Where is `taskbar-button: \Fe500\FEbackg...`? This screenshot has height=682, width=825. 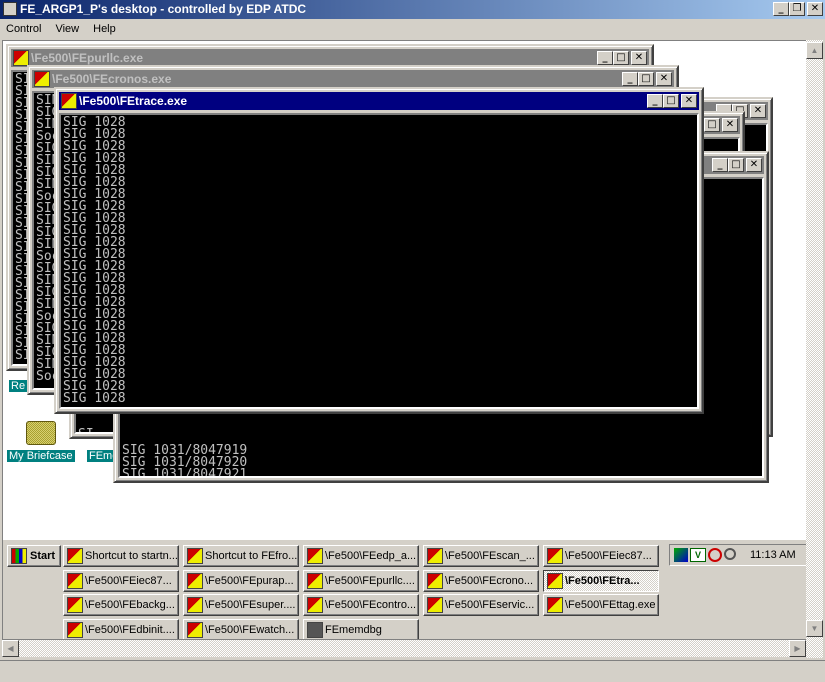 taskbar-button: \Fe500\FEbackg... is located at coordinates (121, 605).